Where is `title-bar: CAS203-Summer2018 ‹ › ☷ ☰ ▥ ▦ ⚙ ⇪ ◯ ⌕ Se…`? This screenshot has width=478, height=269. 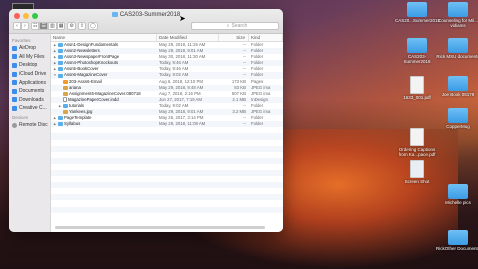 title-bar: CAS203-Summer2018 ‹ › ☷ ☰ ▥ ▦ ⚙ ⇪ ◯ ⌕ Se… is located at coordinates (146, 21).